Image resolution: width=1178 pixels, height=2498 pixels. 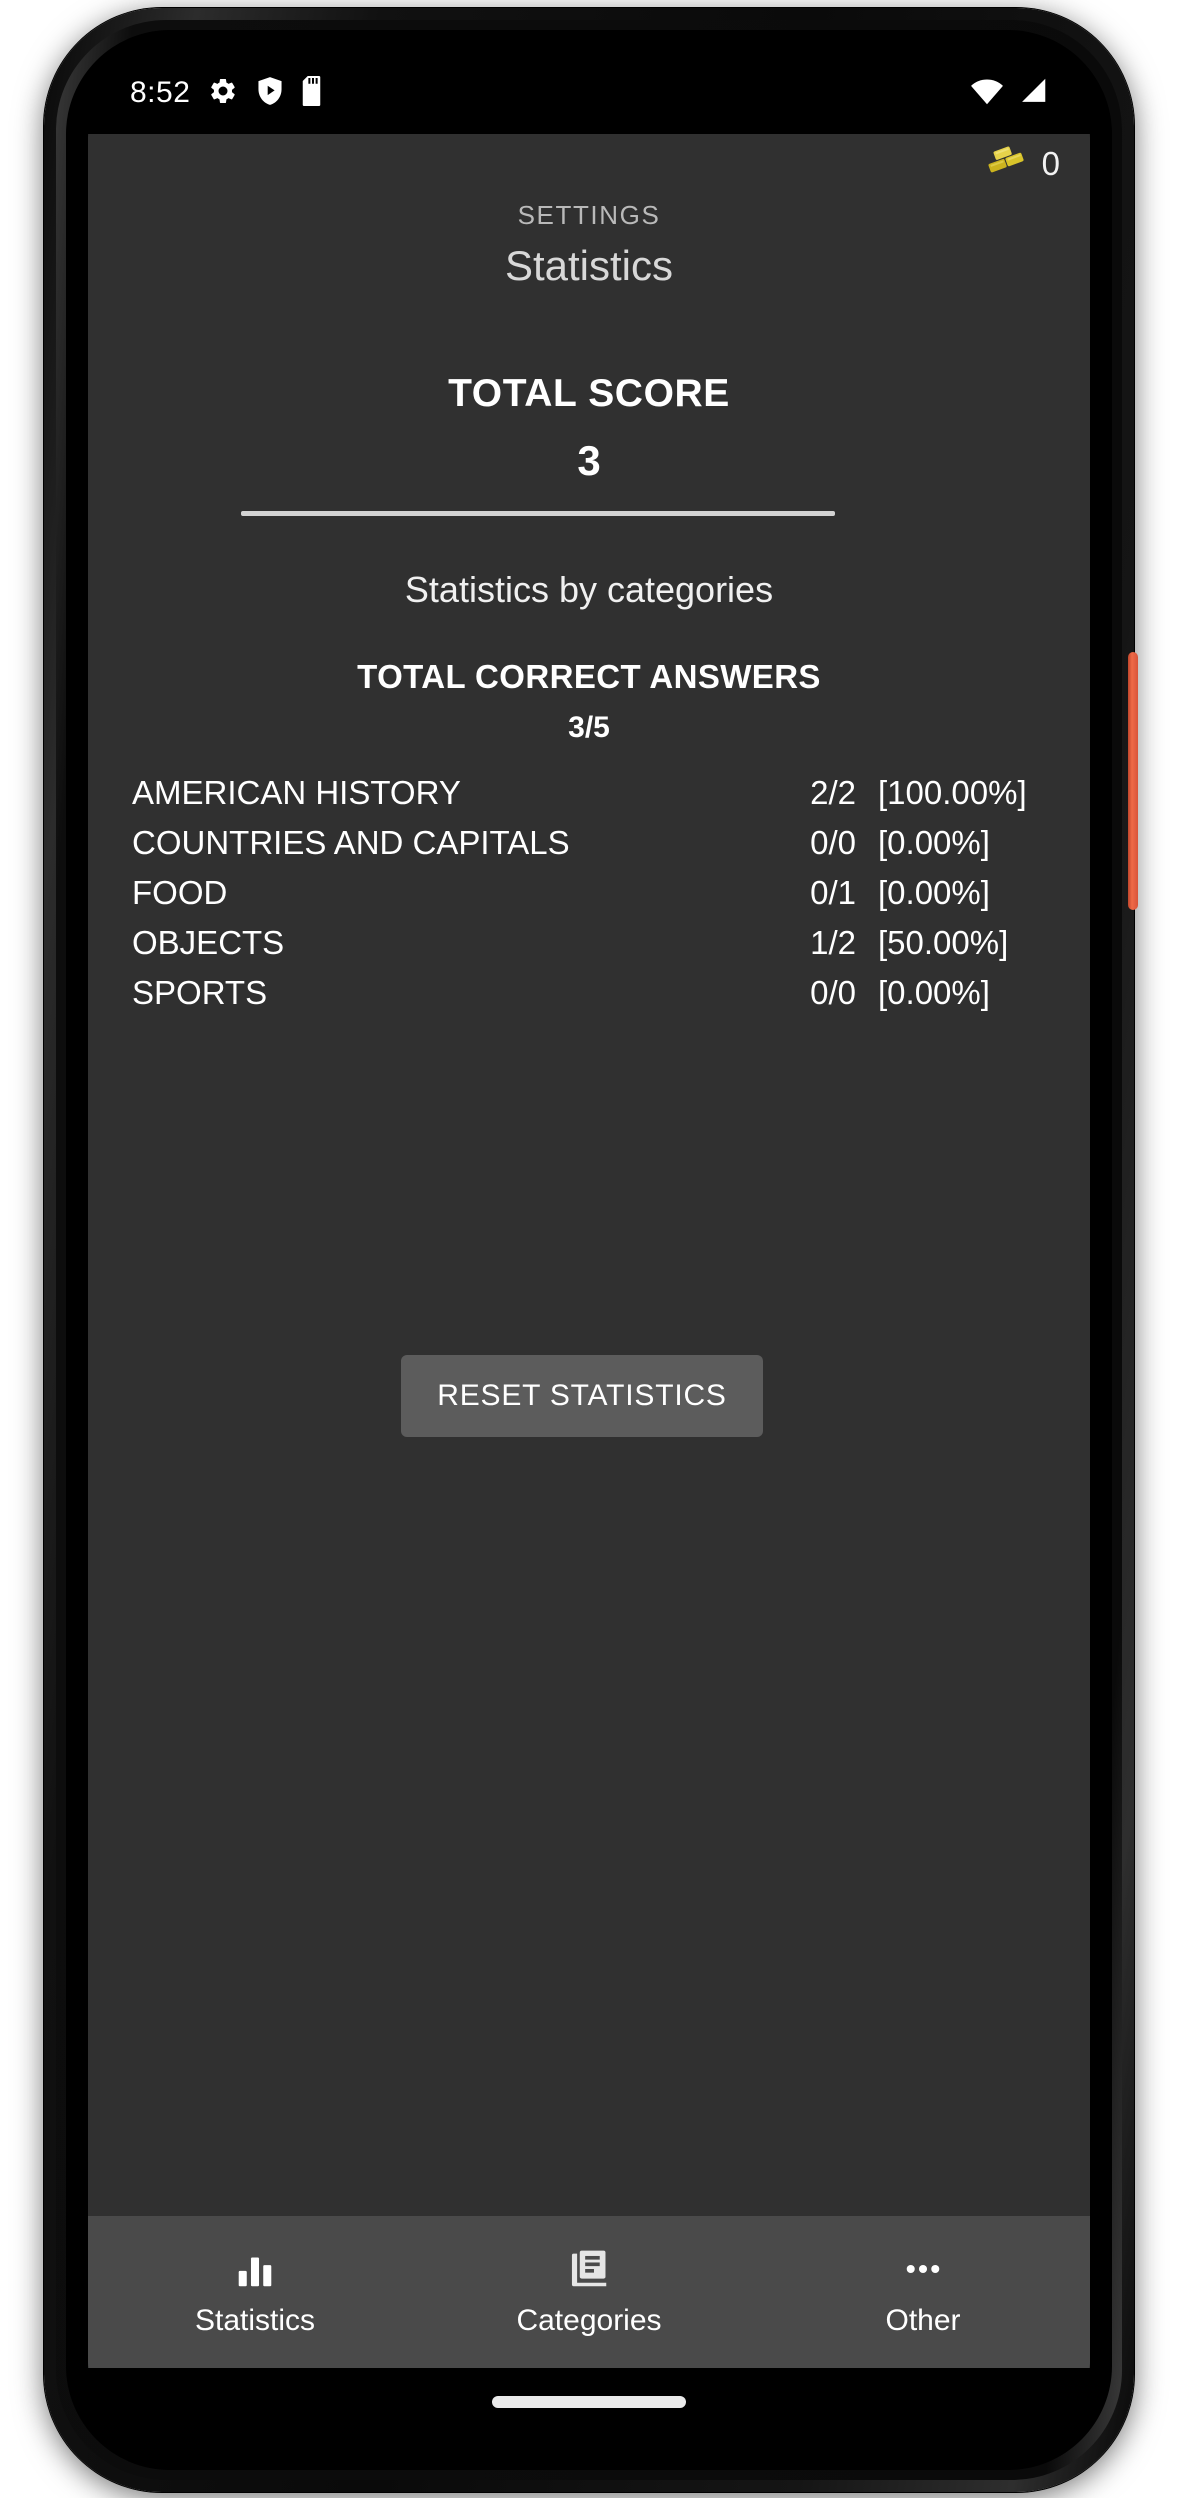 What do you see at coordinates (987, 93) in the screenshot?
I see `wifi-icon` at bounding box center [987, 93].